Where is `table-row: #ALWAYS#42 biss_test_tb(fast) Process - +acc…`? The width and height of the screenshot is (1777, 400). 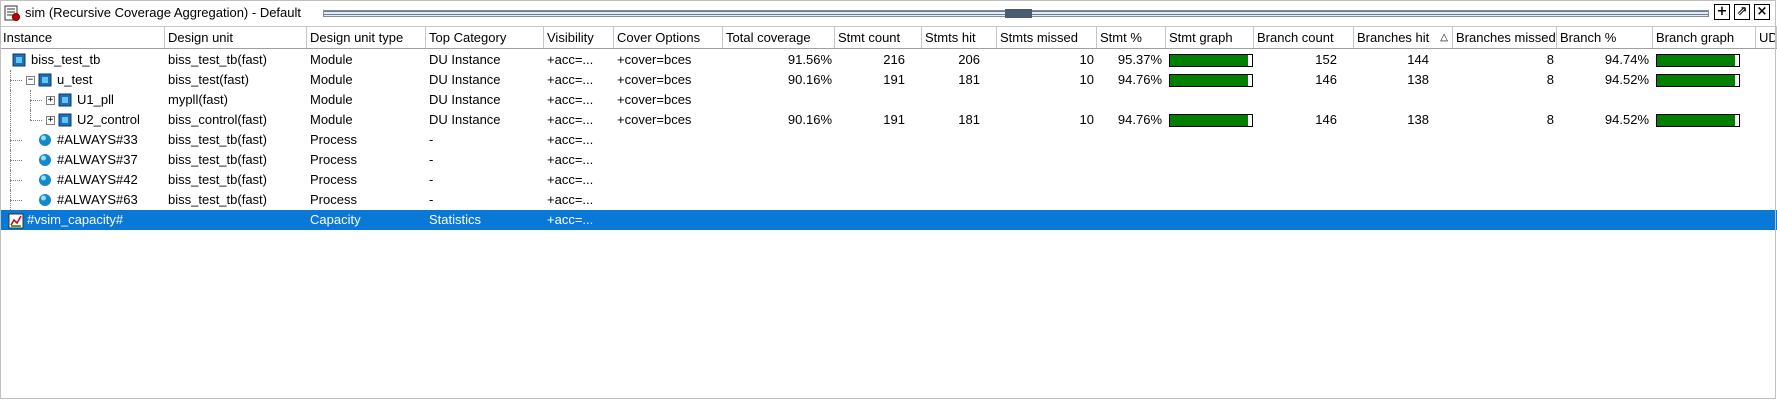 table-row: #ALWAYS#42 biss_test_tb(fast) Process - +acc… is located at coordinates (888, 180).